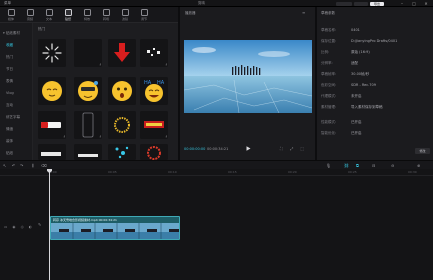 This screenshot has width=433, height=280. What do you see at coordinates (88, 152) in the screenshot?
I see `sticker-white-bar` at bounding box center [88, 152].